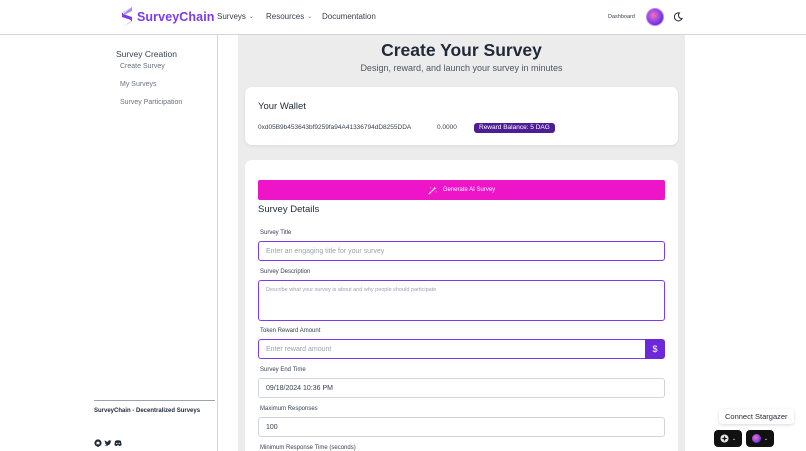 This screenshot has width=806, height=451. I want to click on token-reward-label: Token Reward Amount, so click(290, 331).